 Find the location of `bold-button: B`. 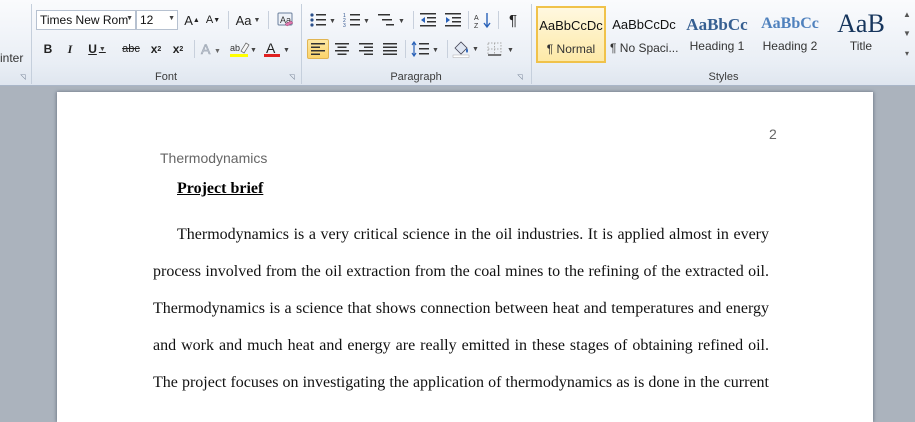

bold-button: B is located at coordinates (48, 49).